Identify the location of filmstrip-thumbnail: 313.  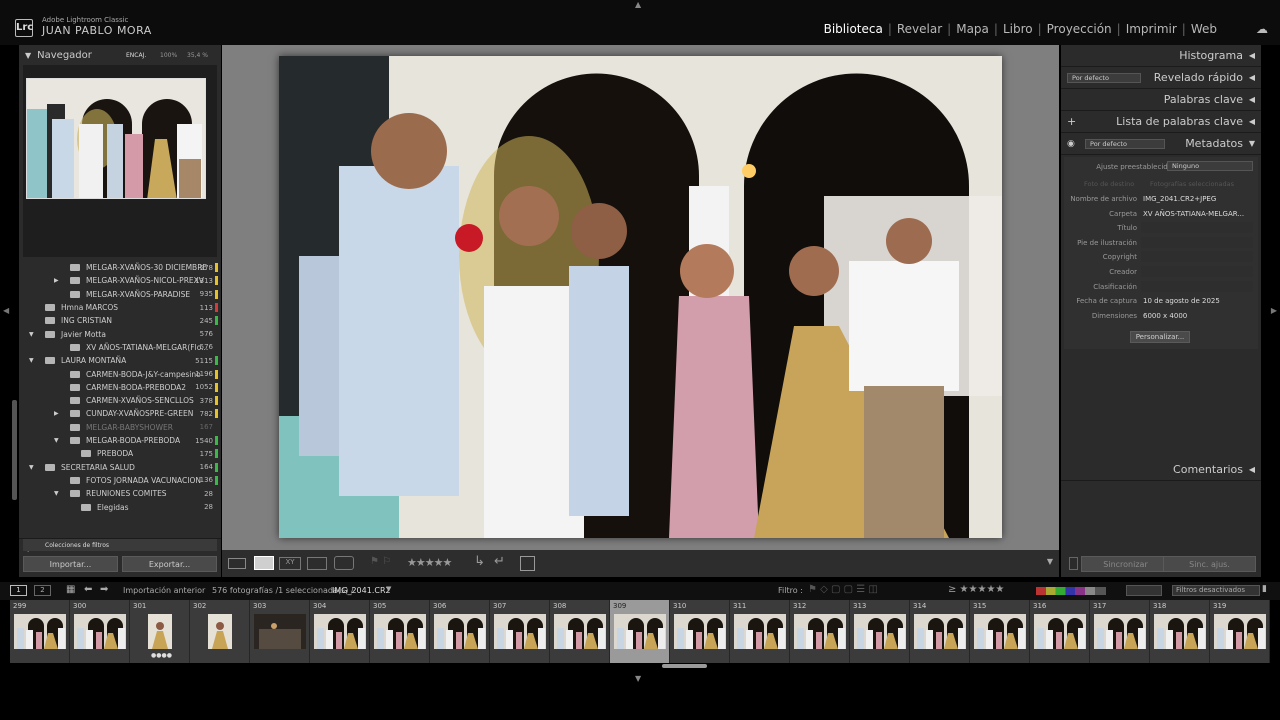
(880, 631).